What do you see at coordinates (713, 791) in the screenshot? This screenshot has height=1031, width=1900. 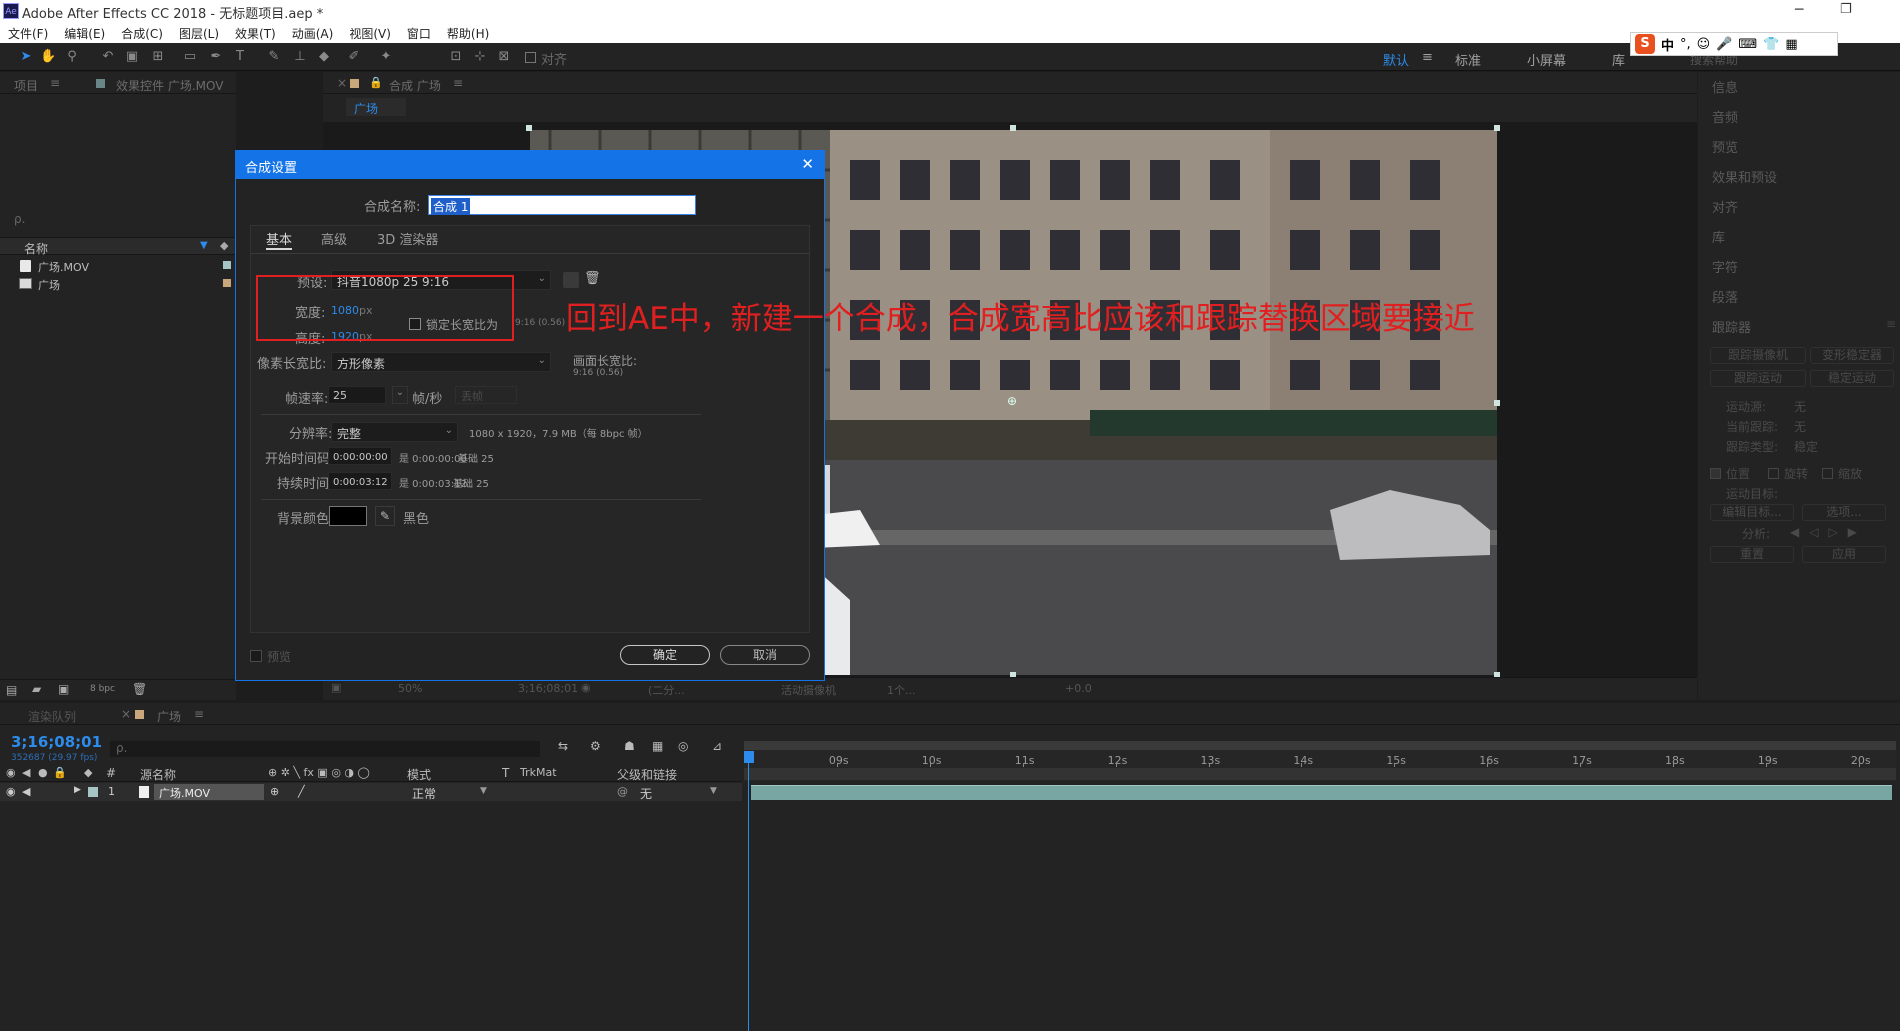 I see `layer-parent-chevron-icon: ▼` at bounding box center [713, 791].